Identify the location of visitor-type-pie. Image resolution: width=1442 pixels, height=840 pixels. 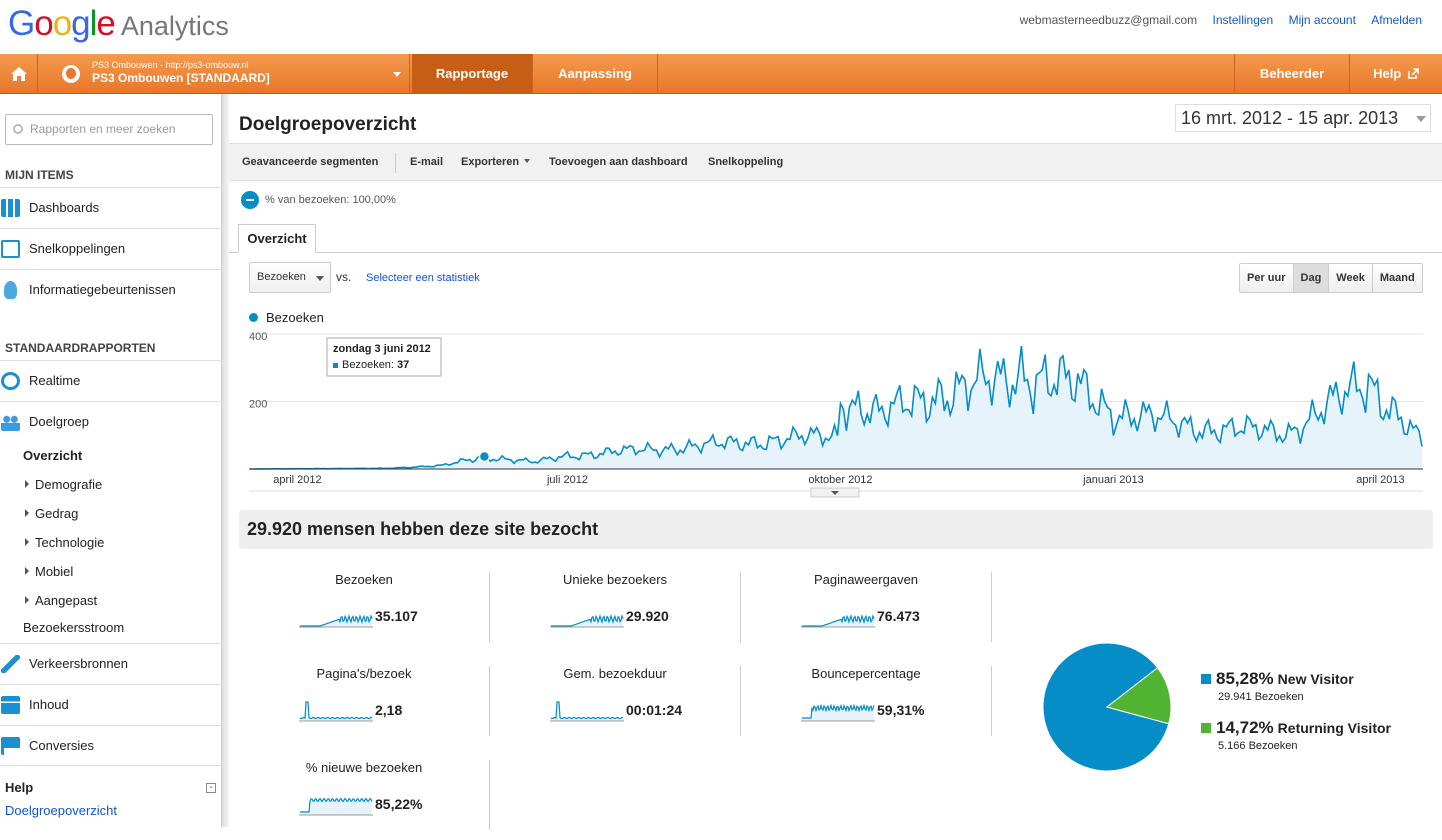
(1107, 707).